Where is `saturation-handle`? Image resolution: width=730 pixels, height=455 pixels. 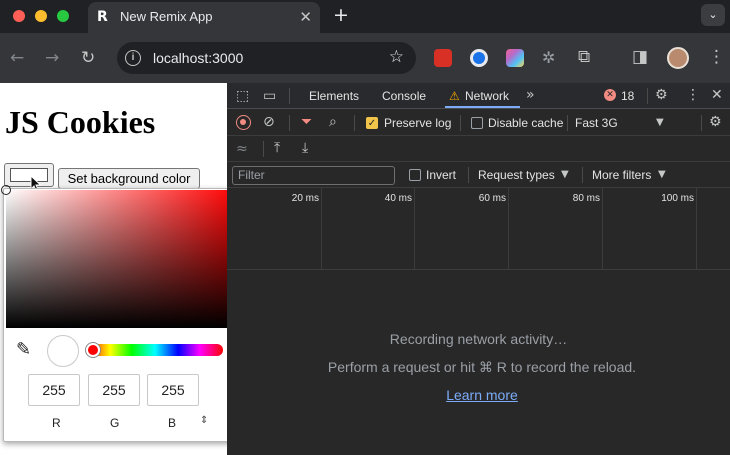
saturation-handle is located at coordinates (6, 190).